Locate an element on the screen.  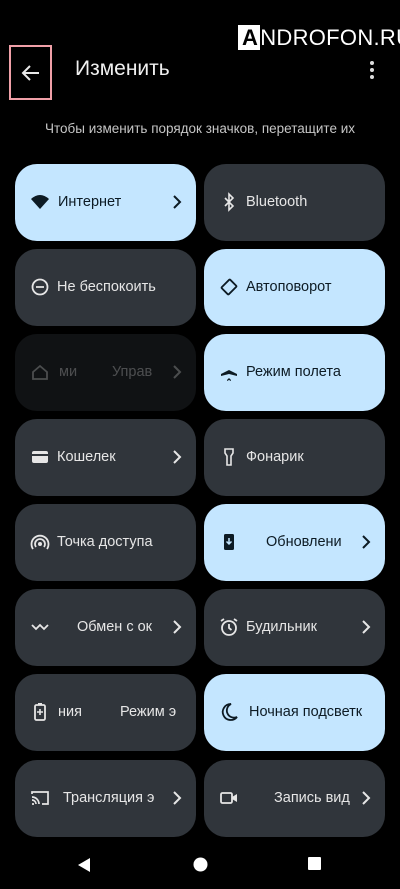
tile-nearby-share: Обмен с ок is located at coordinates (105, 627).